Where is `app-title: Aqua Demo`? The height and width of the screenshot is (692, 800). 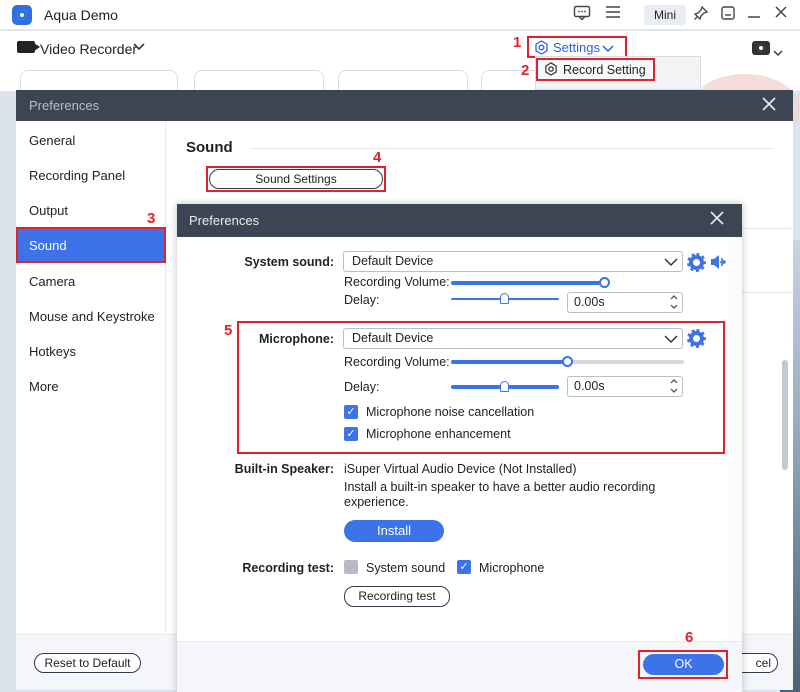
app-title: Aqua Demo is located at coordinates (81, 15).